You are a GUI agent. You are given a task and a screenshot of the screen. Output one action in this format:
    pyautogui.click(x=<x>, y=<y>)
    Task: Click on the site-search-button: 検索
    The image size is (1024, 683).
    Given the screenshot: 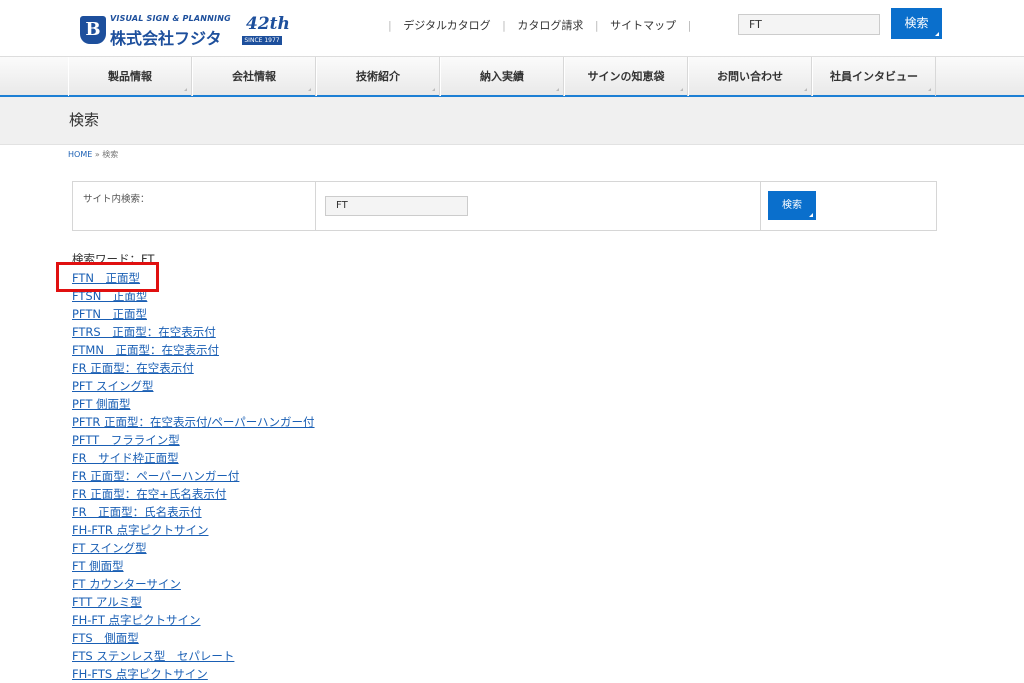 What is the action you would take?
    pyautogui.click(x=792, y=205)
    